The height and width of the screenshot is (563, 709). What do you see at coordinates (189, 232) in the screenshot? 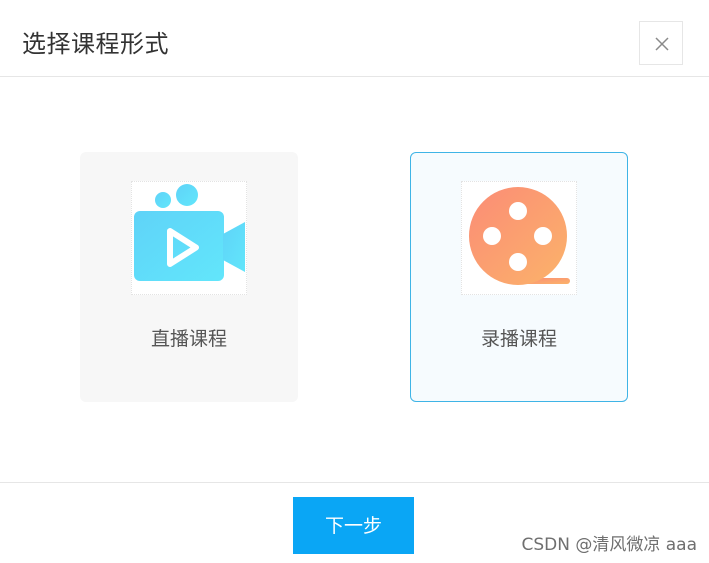
I see `video-camera-icon` at bounding box center [189, 232].